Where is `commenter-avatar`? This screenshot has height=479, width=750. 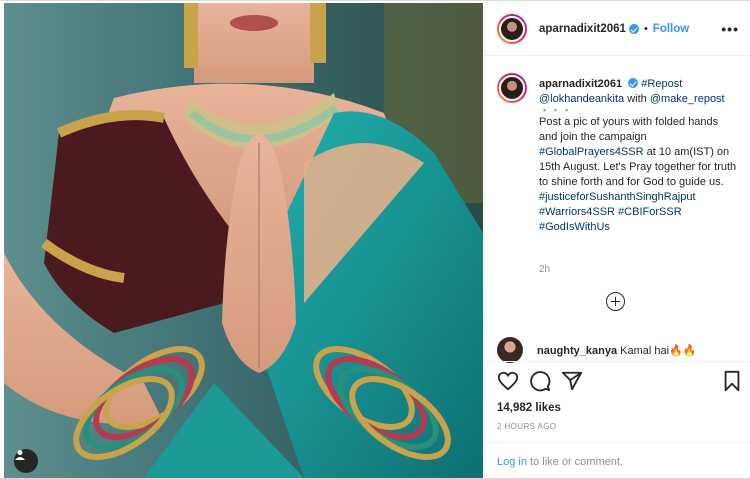 commenter-avatar is located at coordinates (510, 350).